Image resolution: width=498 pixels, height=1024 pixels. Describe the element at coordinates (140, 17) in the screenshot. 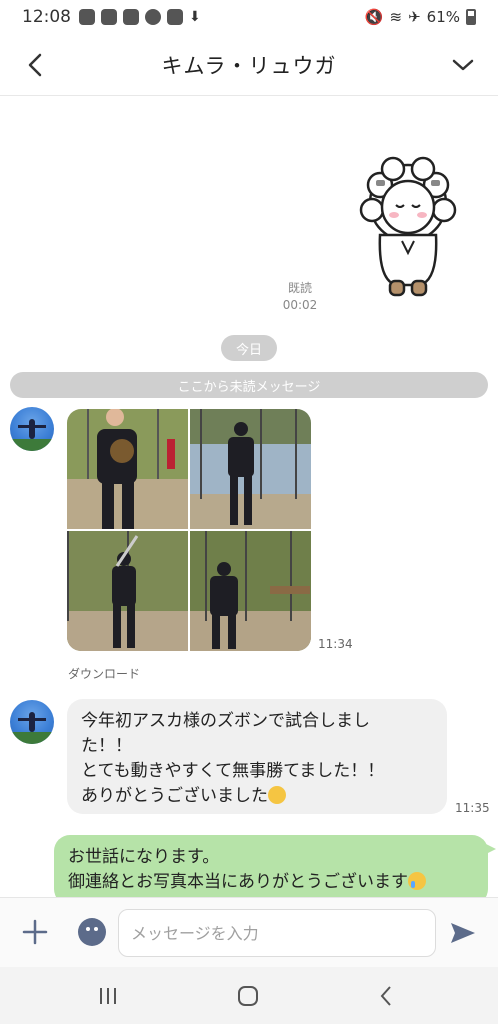

I see `notification-icons: ⬇` at that location.